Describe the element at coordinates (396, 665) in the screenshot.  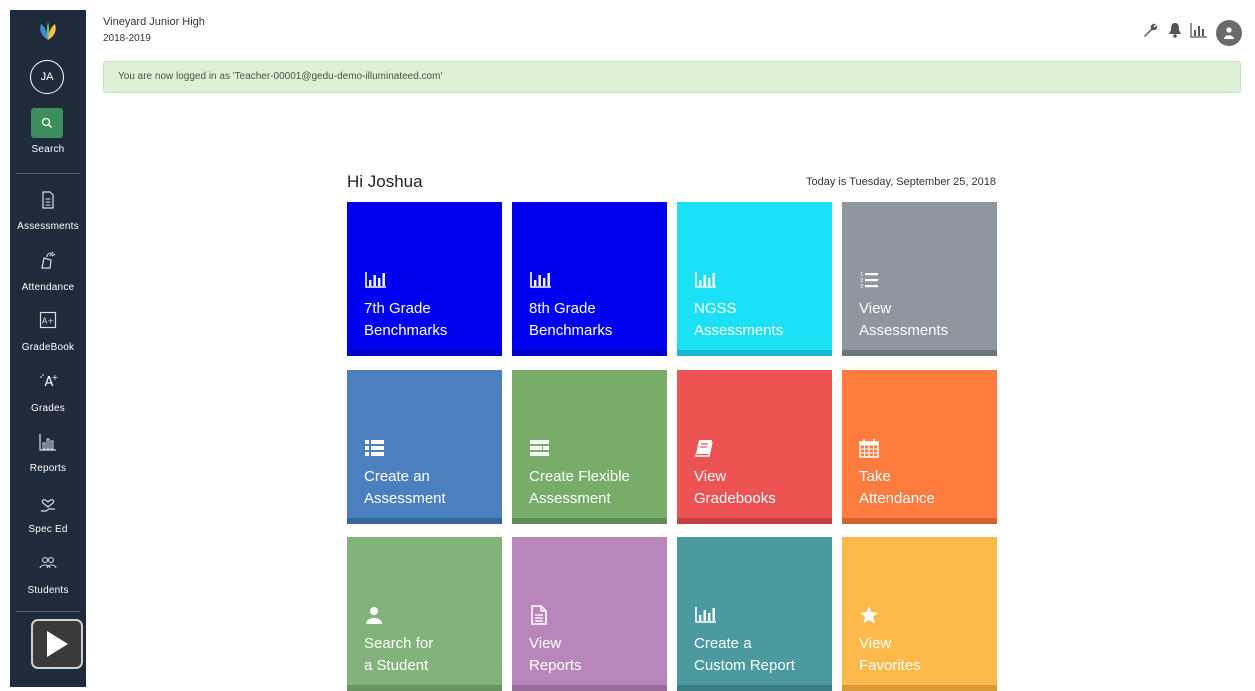
I see `tile-line2: a Student` at that location.